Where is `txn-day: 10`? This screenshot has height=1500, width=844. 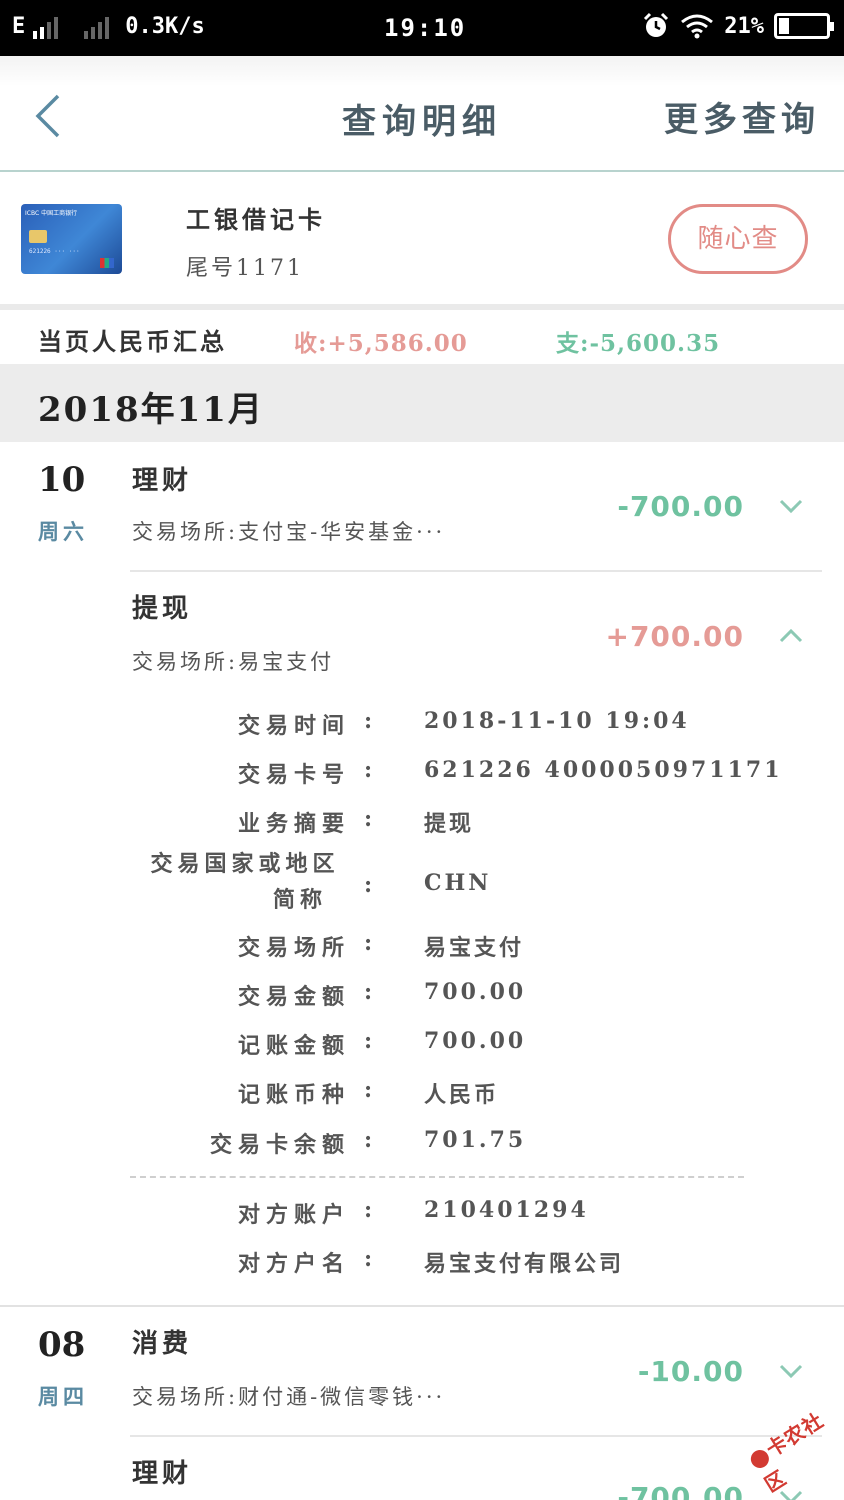
txn-day: 10 is located at coordinates (62, 480).